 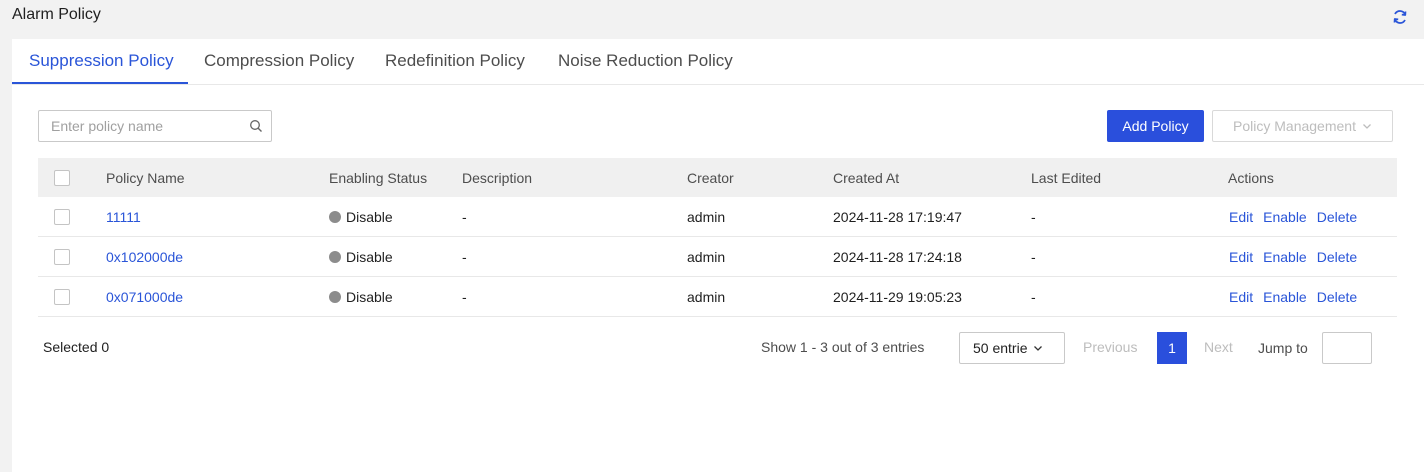 I want to click on search-icon, so click(x=256, y=126).